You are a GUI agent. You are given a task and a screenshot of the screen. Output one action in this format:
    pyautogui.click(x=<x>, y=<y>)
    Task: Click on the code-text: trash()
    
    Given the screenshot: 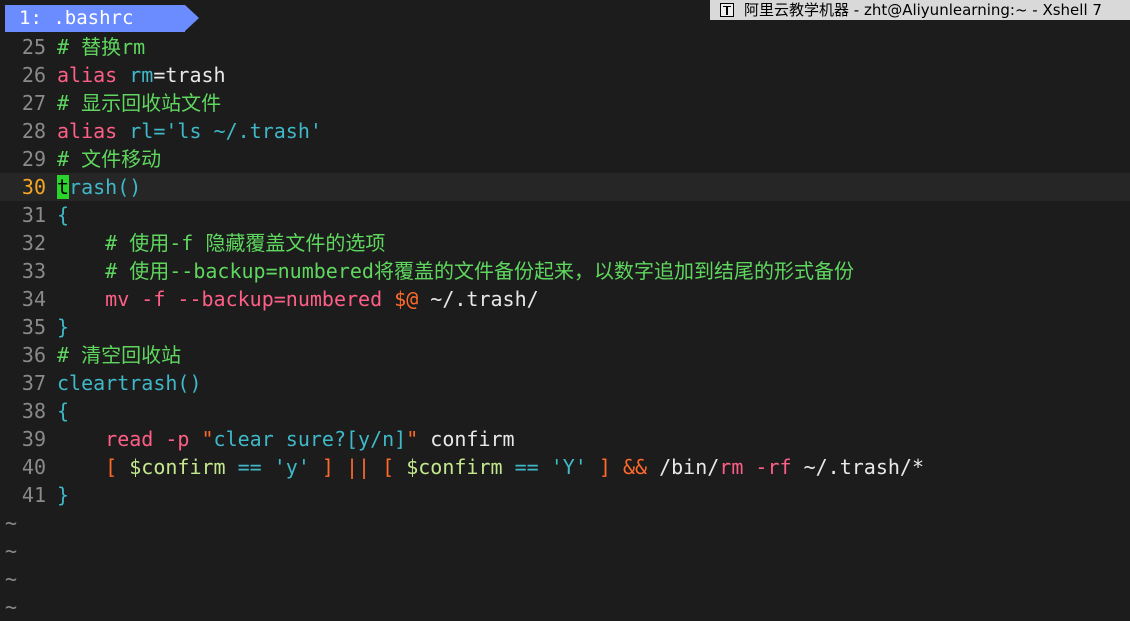 What is the action you would take?
    pyautogui.click(x=99, y=187)
    